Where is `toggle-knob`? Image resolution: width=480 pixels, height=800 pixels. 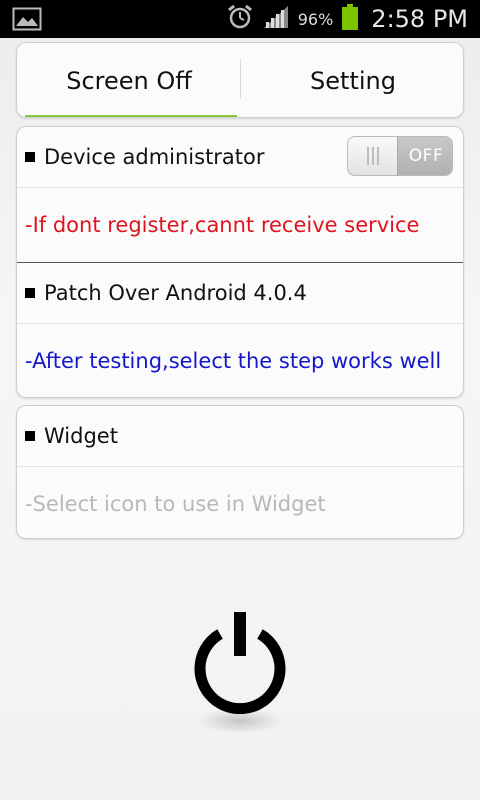
toggle-knob is located at coordinates (373, 156).